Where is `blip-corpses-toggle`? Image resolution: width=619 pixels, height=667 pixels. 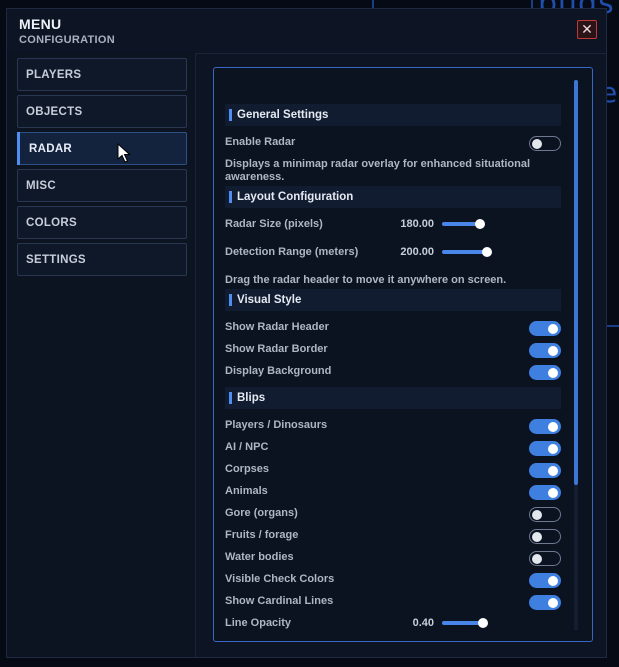
blip-corpses-toggle is located at coordinates (545, 470).